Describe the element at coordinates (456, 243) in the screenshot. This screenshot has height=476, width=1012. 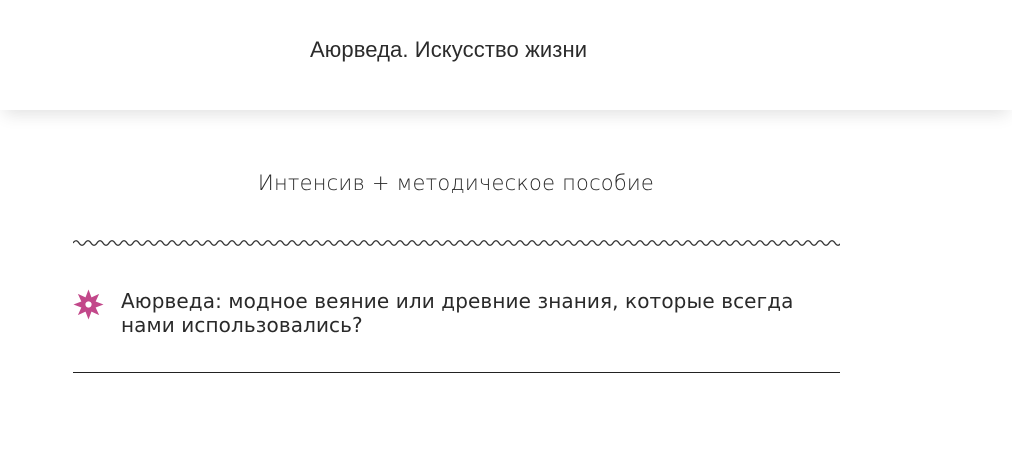
I see `wavy-divider` at that location.